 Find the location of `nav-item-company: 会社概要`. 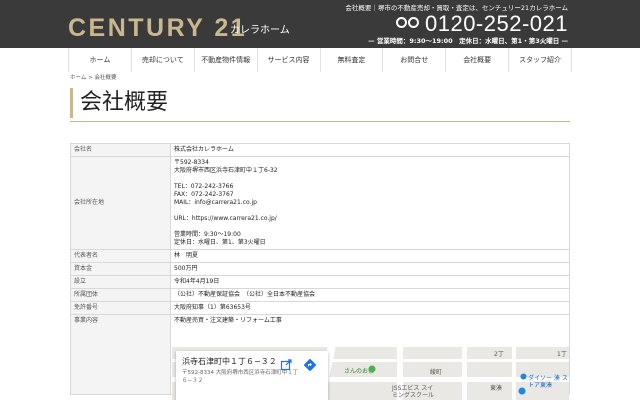

nav-item-company: 会社概要 is located at coordinates (476, 60).